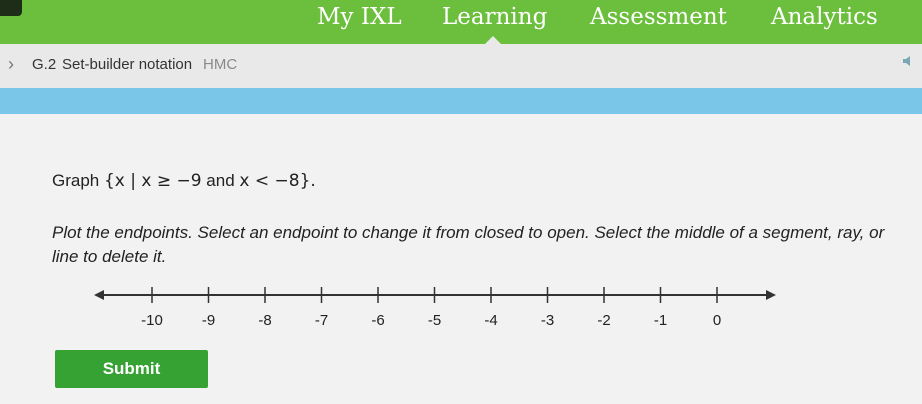 This screenshot has width=922, height=404. What do you see at coordinates (461, 66) in the screenshot?
I see `breadcrumb: › G.2 Set-builder notation HMC` at bounding box center [461, 66].